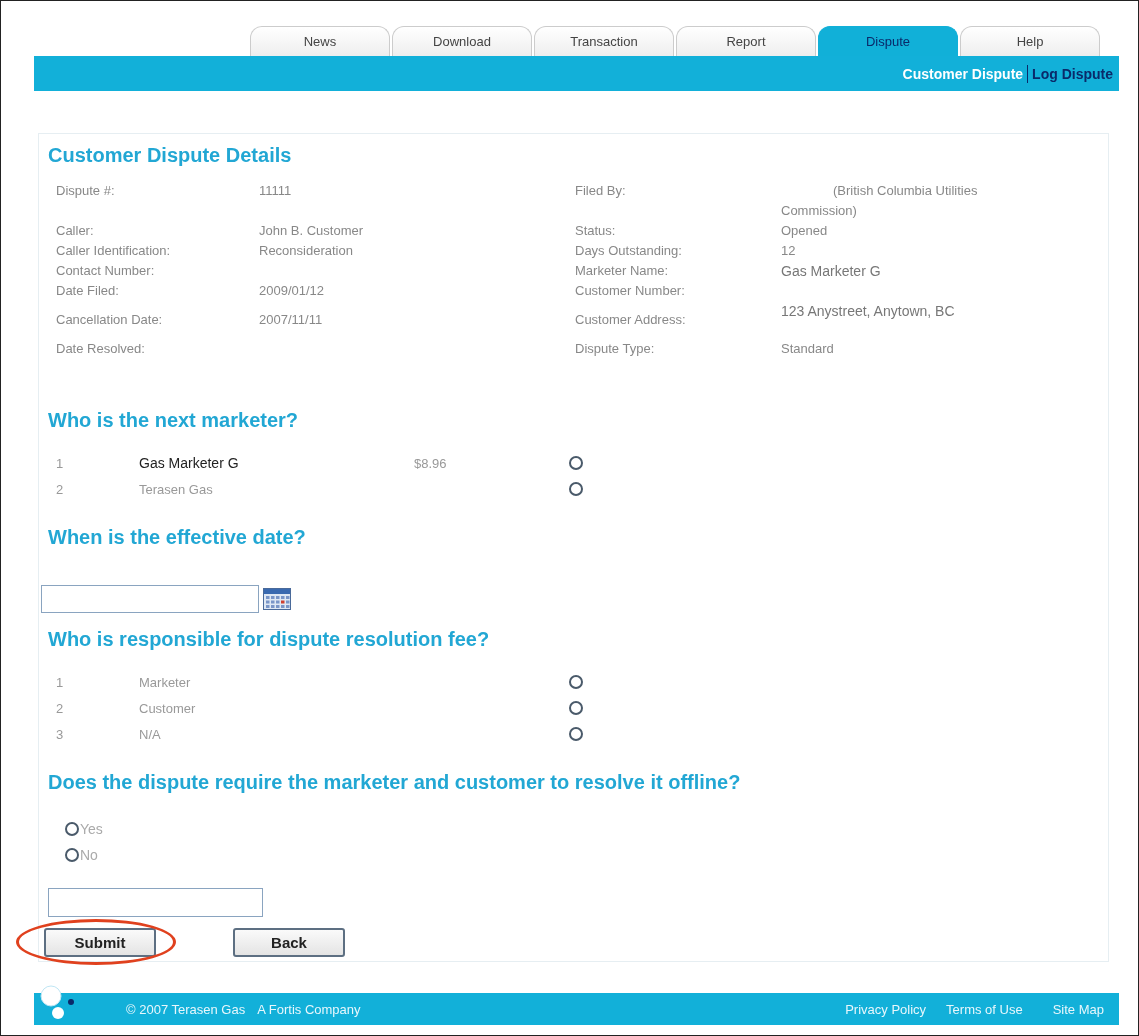 Image resolution: width=1139 pixels, height=1036 pixels. What do you see at coordinates (150, 734) in the screenshot?
I see `option-name: N/A` at bounding box center [150, 734].